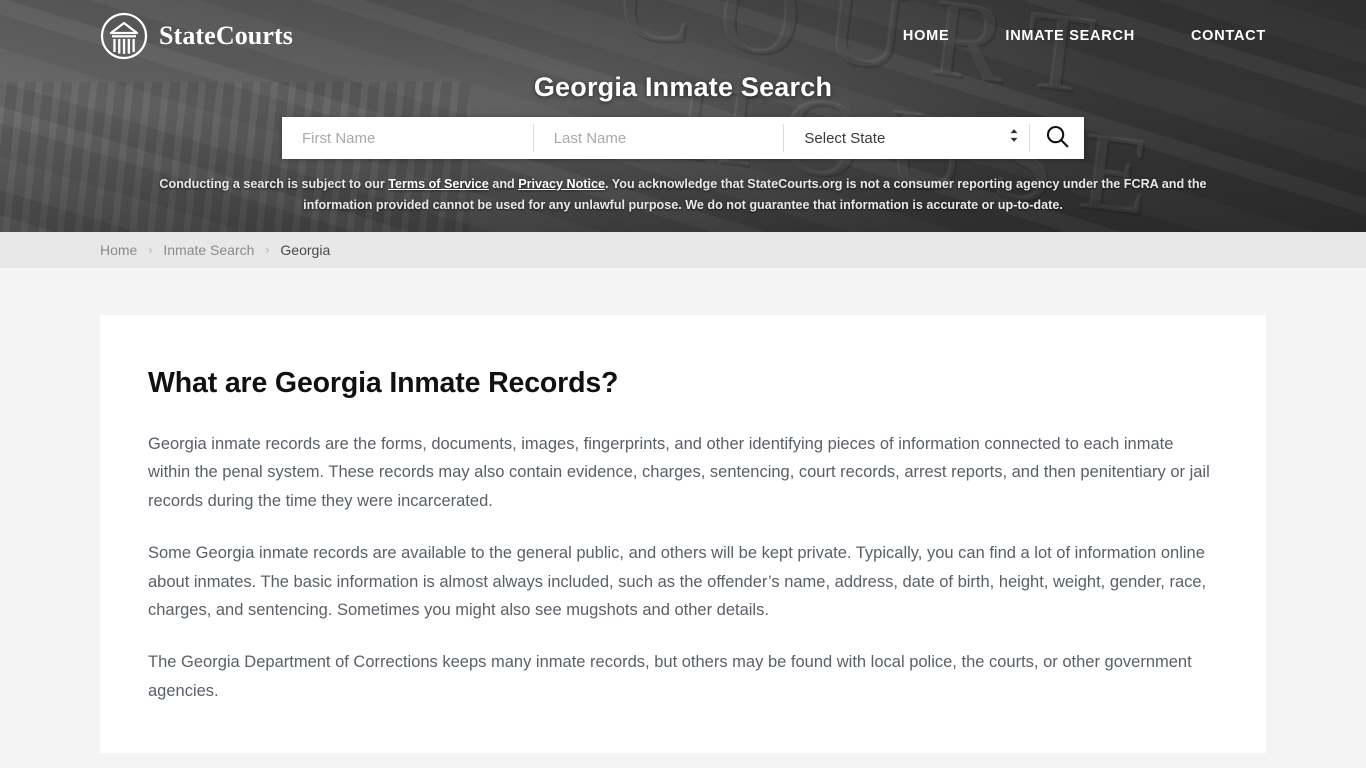 Image resolution: width=1366 pixels, height=768 pixels. Describe the element at coordinates (926, 36) in the screenshot. I see `nav-item-home: HOME` at that location.